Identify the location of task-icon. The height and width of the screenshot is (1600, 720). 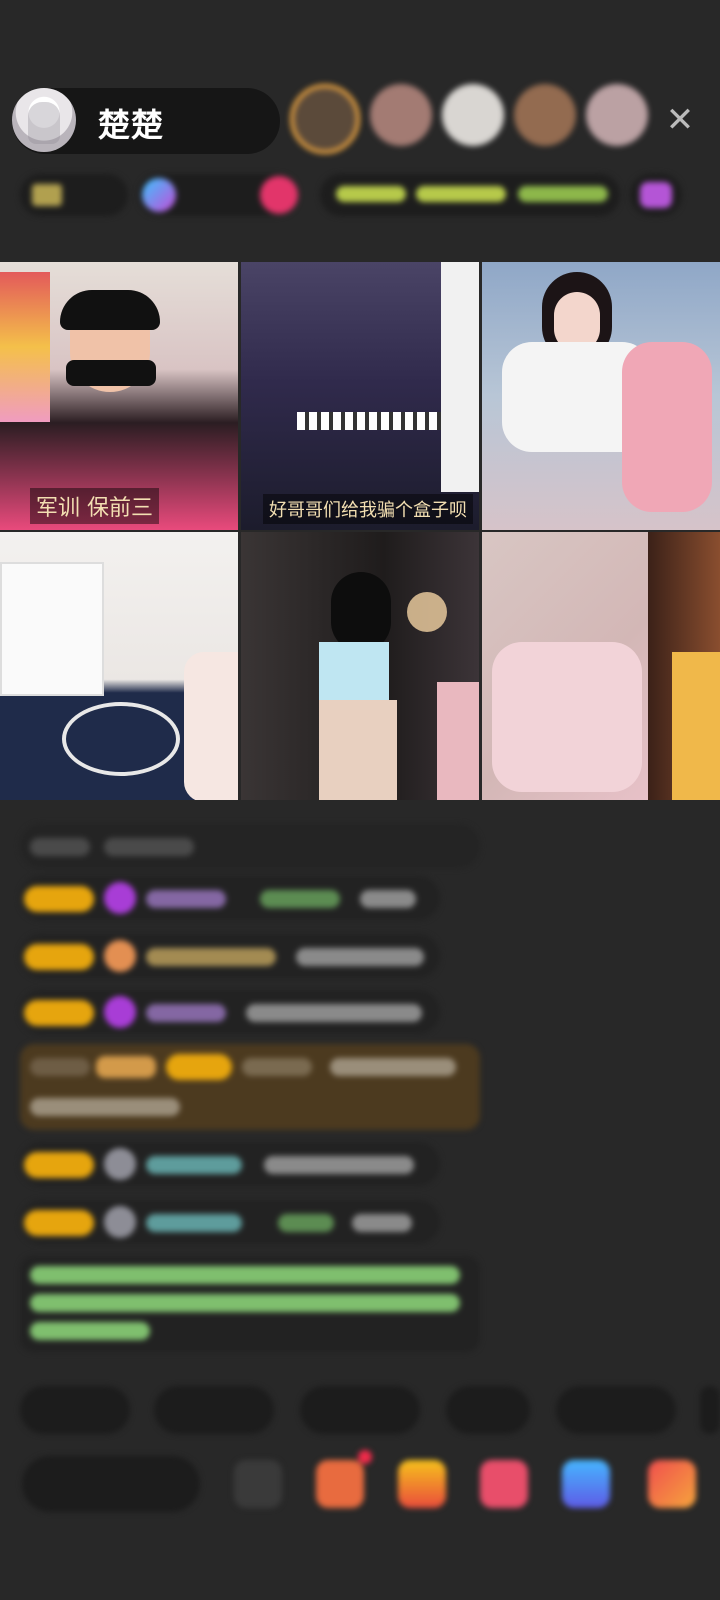
(344, 1479).